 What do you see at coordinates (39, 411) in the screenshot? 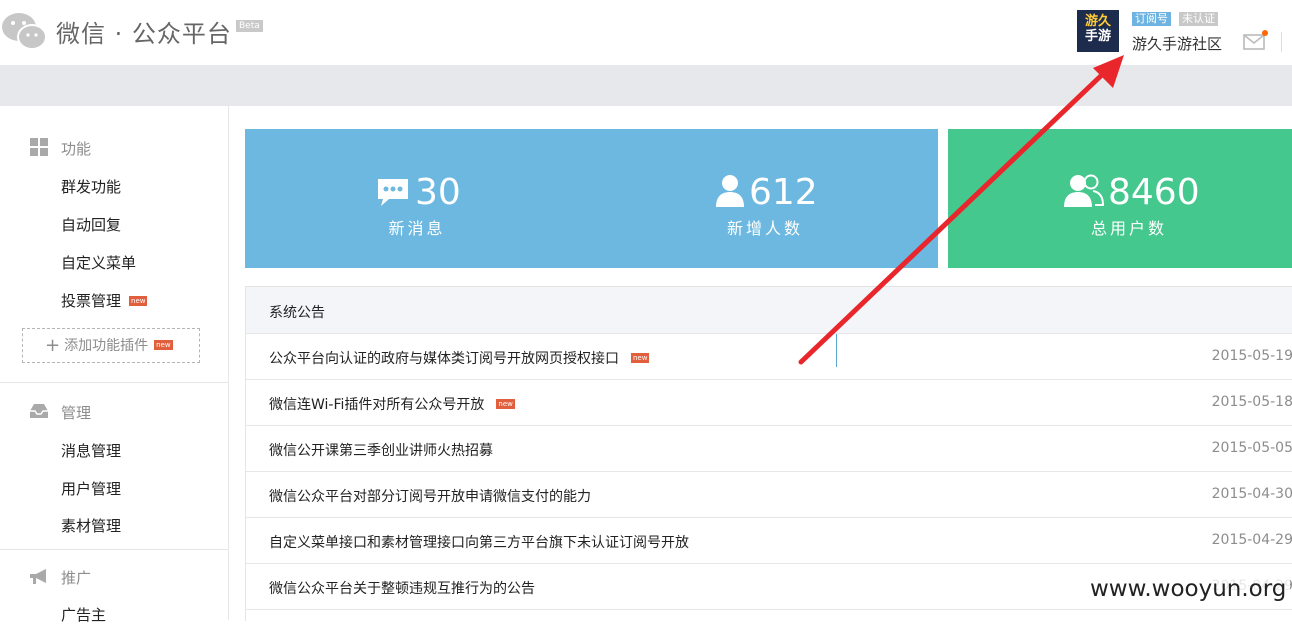
I see `inbox-icon` at bounding box center [39, 411].